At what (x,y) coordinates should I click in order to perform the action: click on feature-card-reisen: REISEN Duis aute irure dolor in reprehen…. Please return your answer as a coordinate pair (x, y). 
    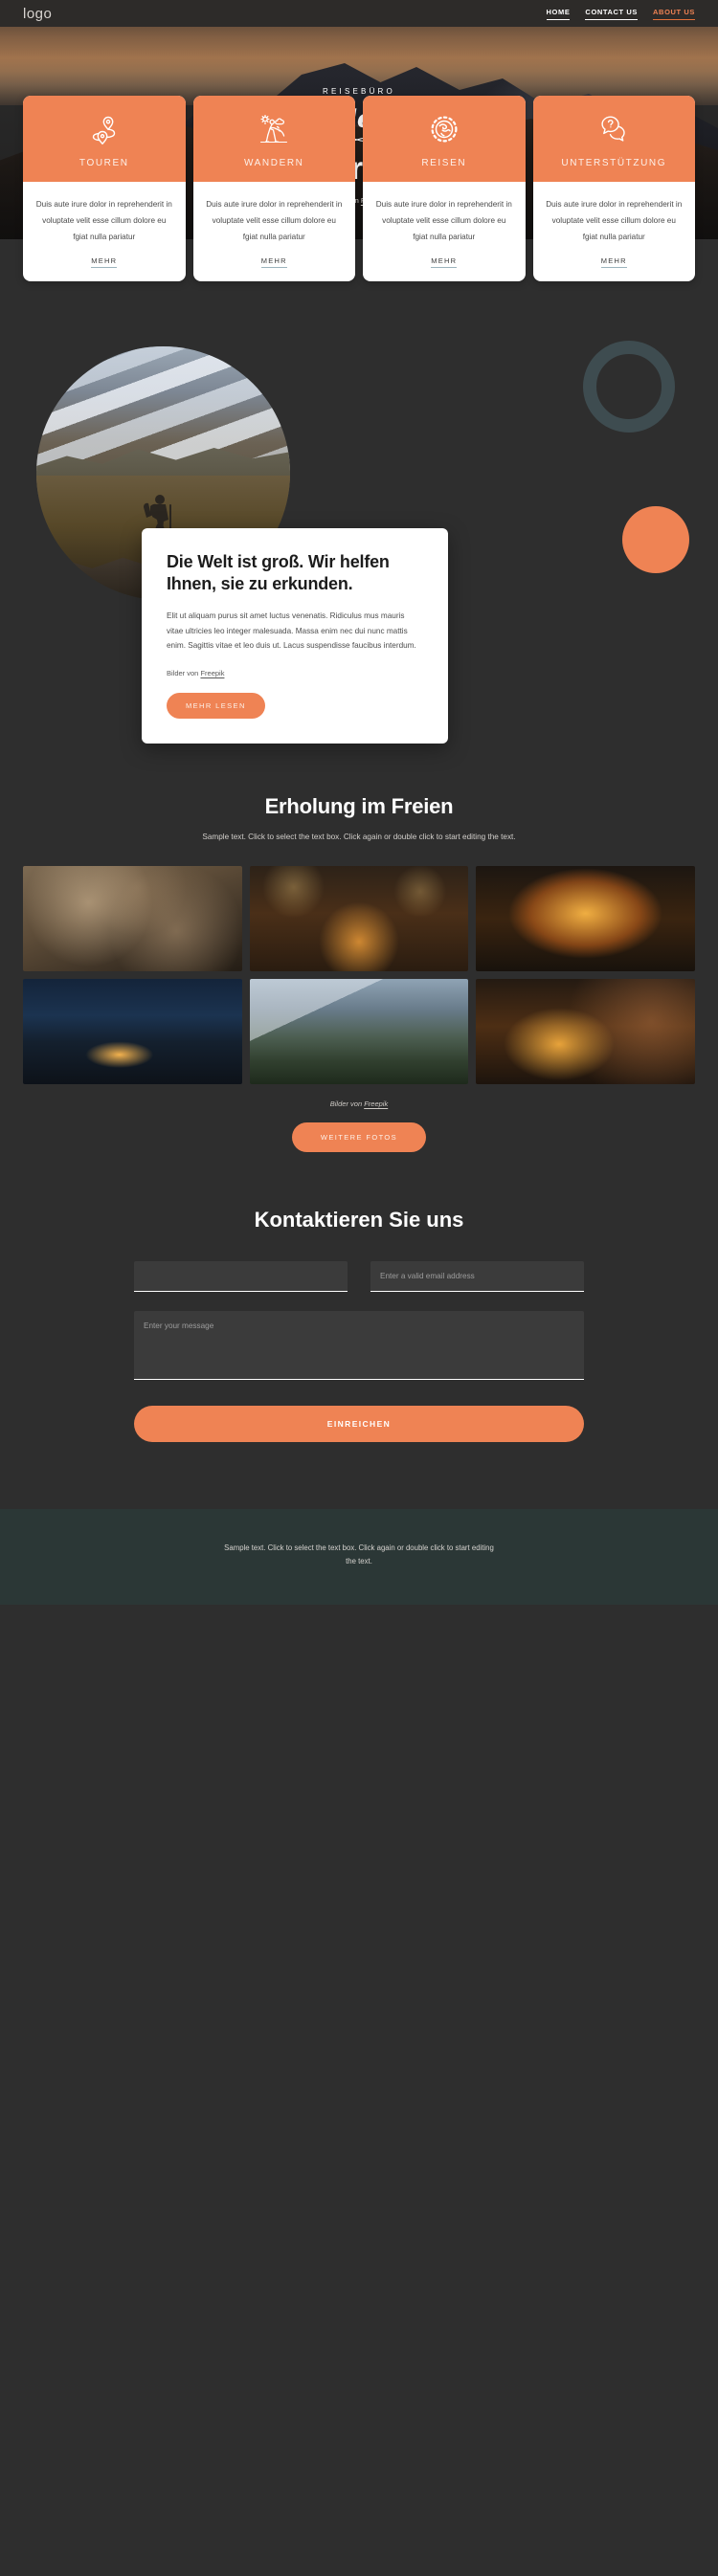
    Looking at the image, I should click on (444, 189).